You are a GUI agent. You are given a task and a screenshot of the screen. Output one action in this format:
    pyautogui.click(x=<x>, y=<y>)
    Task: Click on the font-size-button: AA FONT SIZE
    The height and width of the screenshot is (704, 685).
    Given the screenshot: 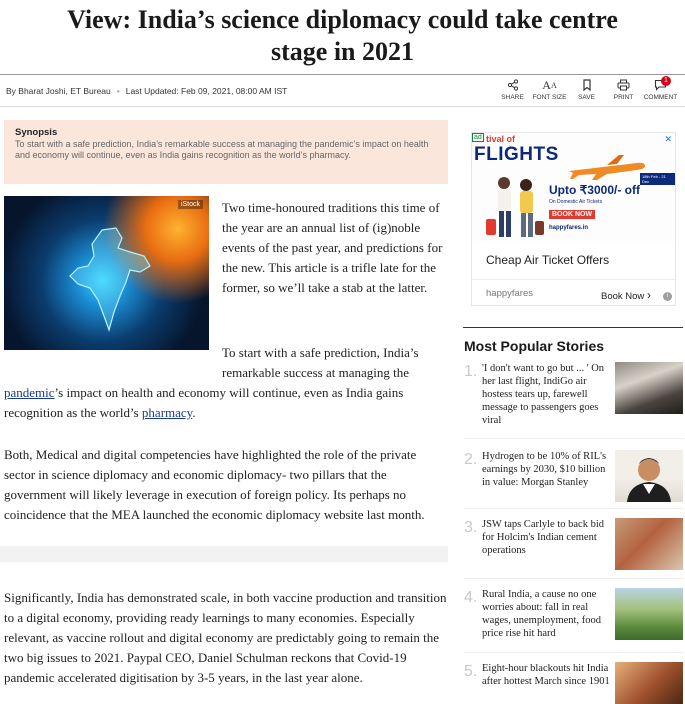 What is the action you would take?
    pyautogui.click(x=549, y=89)
    